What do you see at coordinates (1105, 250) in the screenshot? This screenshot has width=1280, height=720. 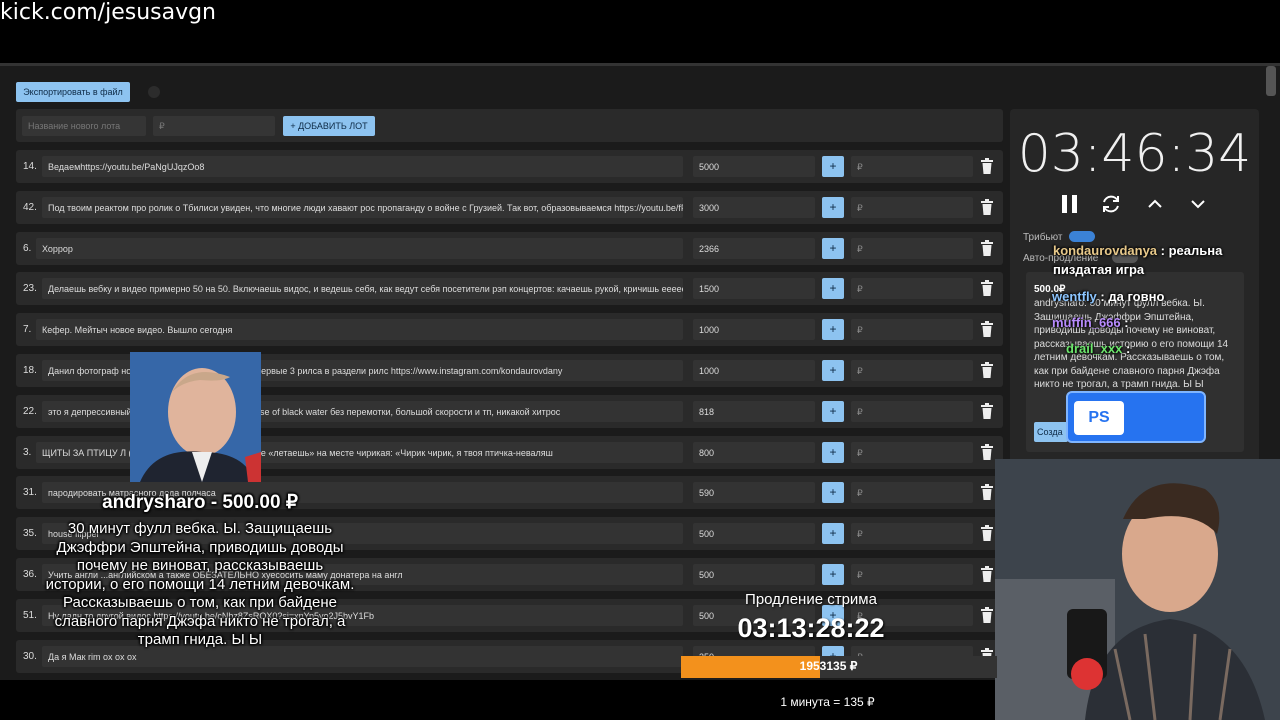 I see `chat-username: kondaurovdanya` at bounding box center [1105, 250].